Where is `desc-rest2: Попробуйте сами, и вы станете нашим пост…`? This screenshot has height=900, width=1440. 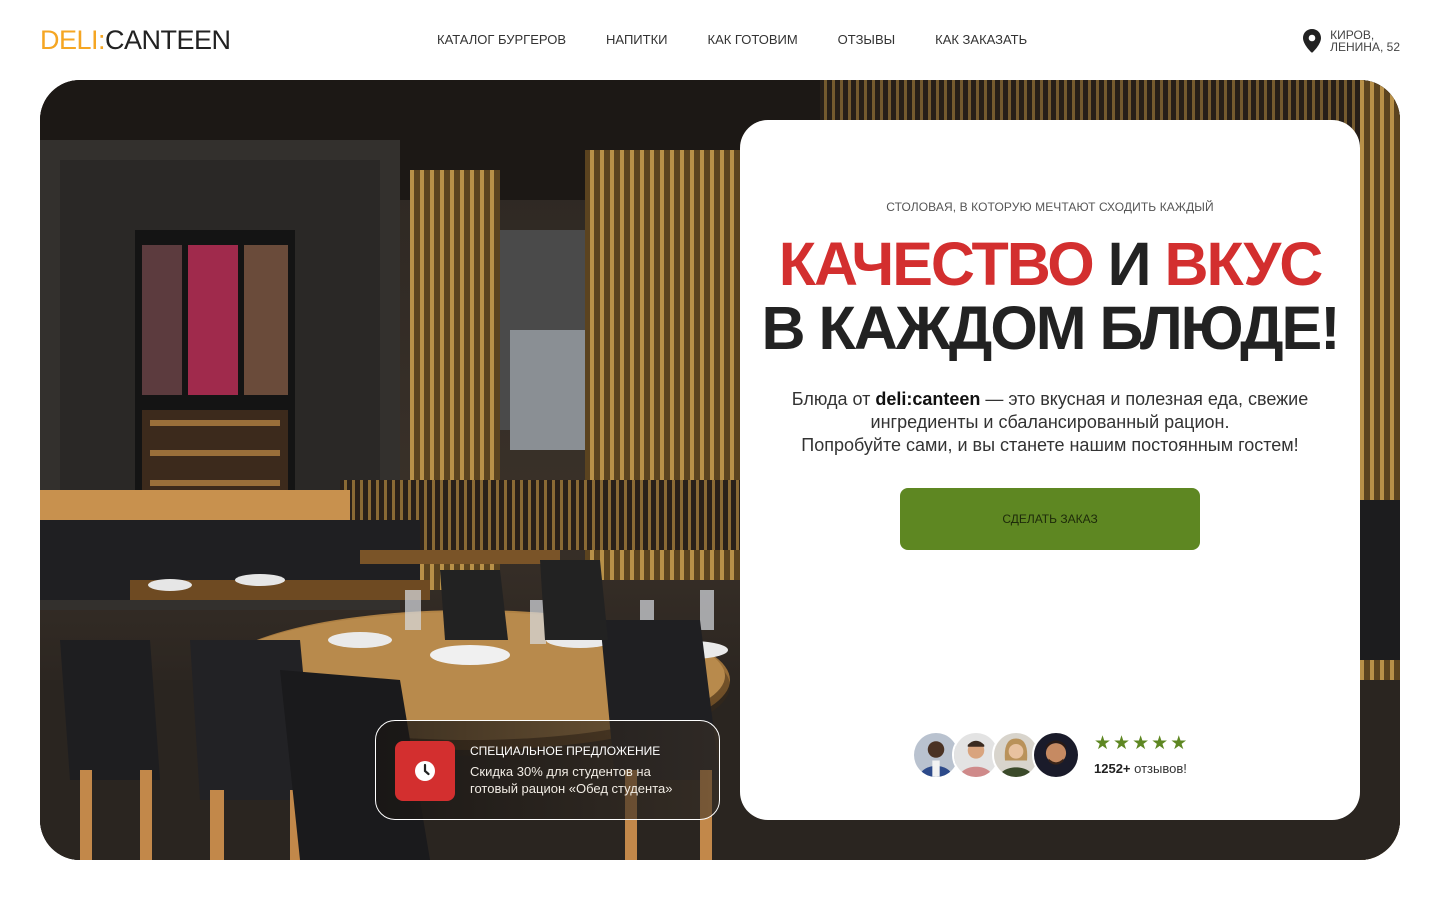 desc-rest2: Попробуйте сами, и вы станете нашим пост… is located at coordinates (1050, 445).